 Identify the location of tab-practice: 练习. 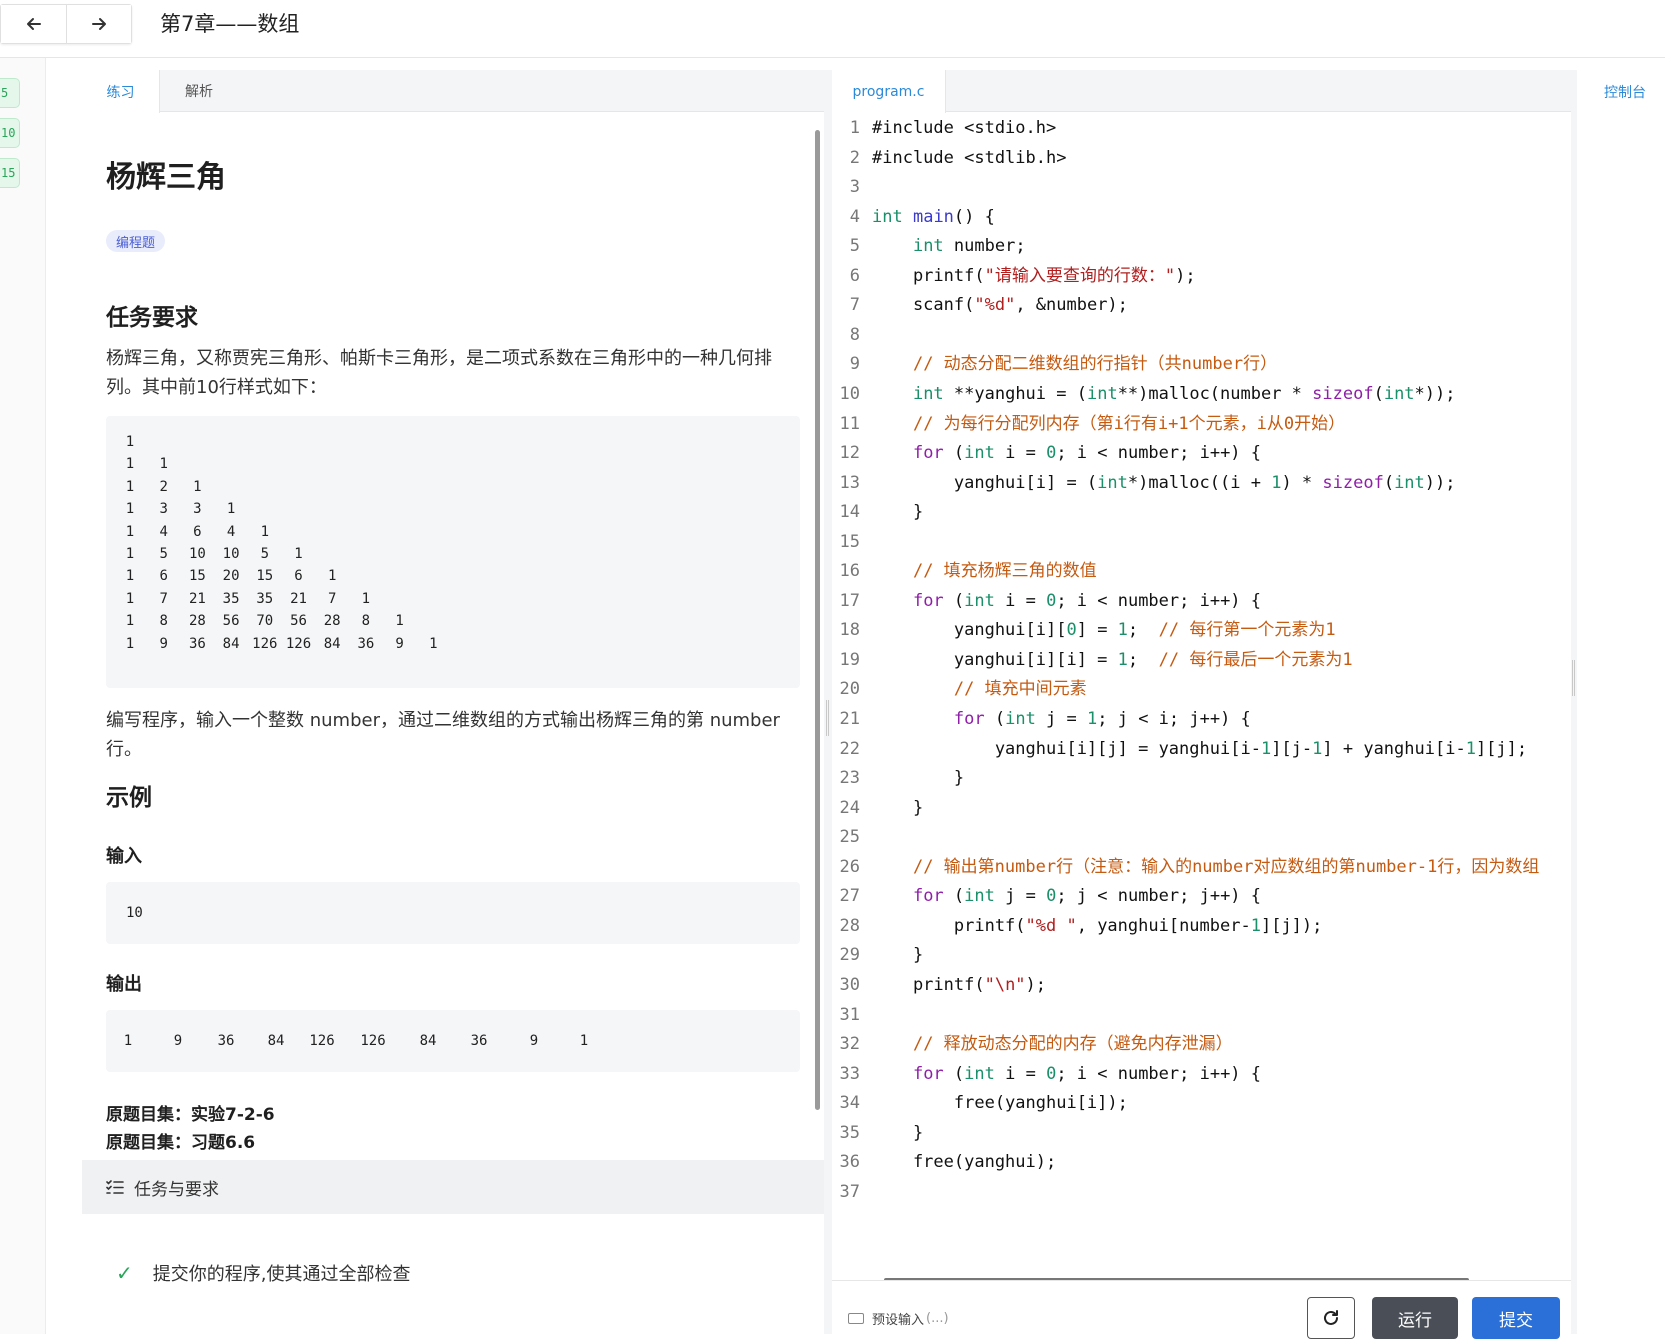
(121, 91).